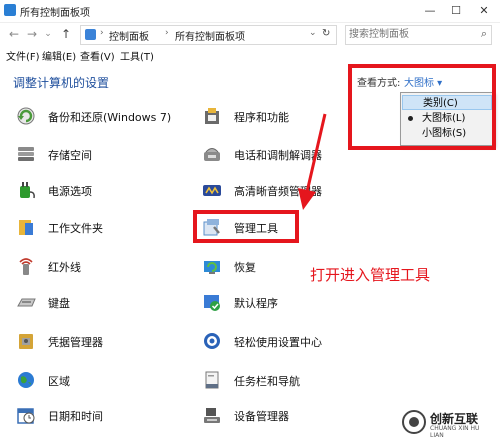 Image resolution: width=500 pixels, height=440 pixels. I want to click on item-default-programs: 默认程序, so click(292, 303).